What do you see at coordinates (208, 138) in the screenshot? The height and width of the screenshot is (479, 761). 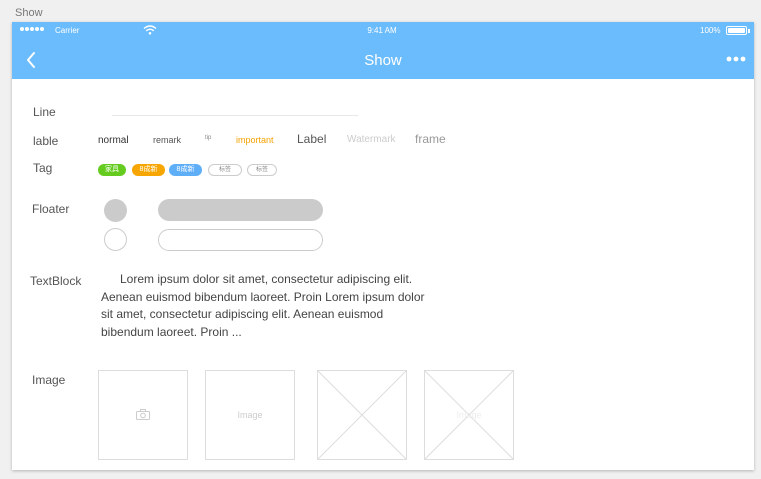 I see `label-tip: tip` at bounding box center [208, 138].